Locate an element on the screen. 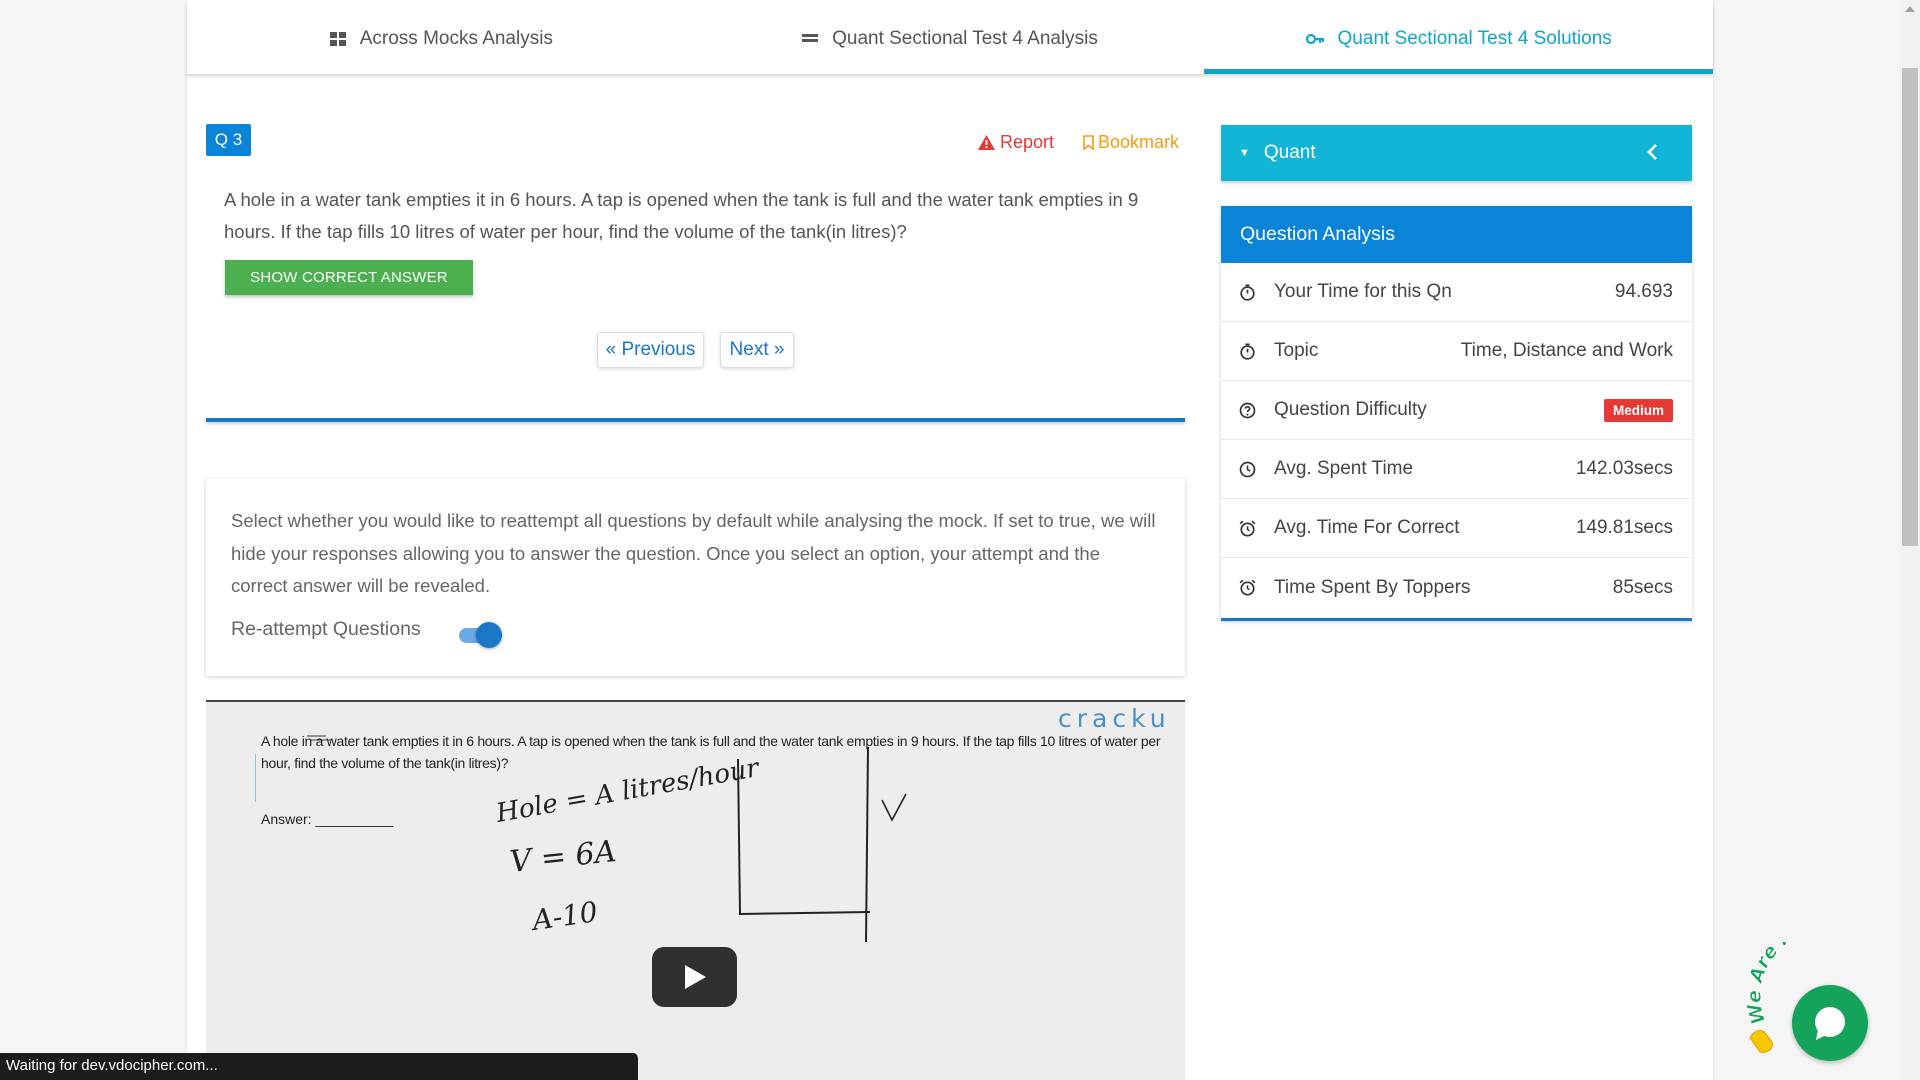 This screenshot has height=1080, width=1920. tab-across-mocks-analysis: Across Mocks Analysis is located at coordinates (441, 39).